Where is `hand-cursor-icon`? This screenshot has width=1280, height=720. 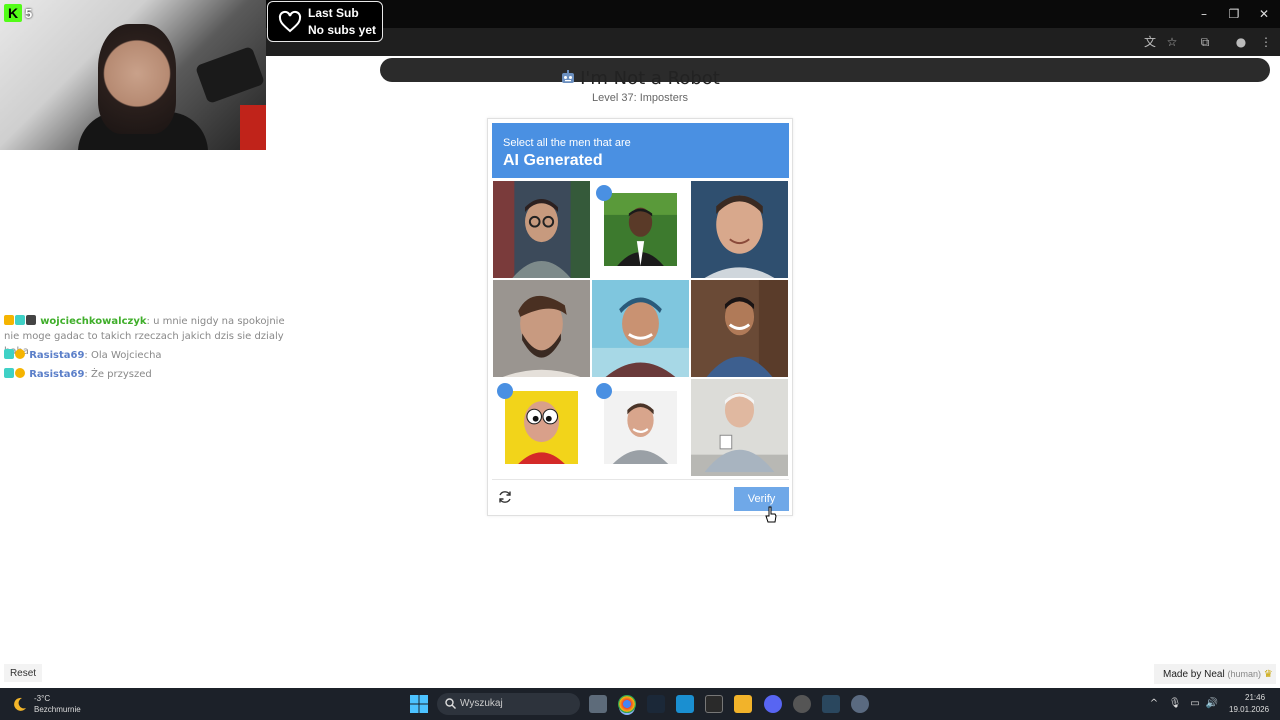
hand-cursor-icon is located at coordinates (771, 514).